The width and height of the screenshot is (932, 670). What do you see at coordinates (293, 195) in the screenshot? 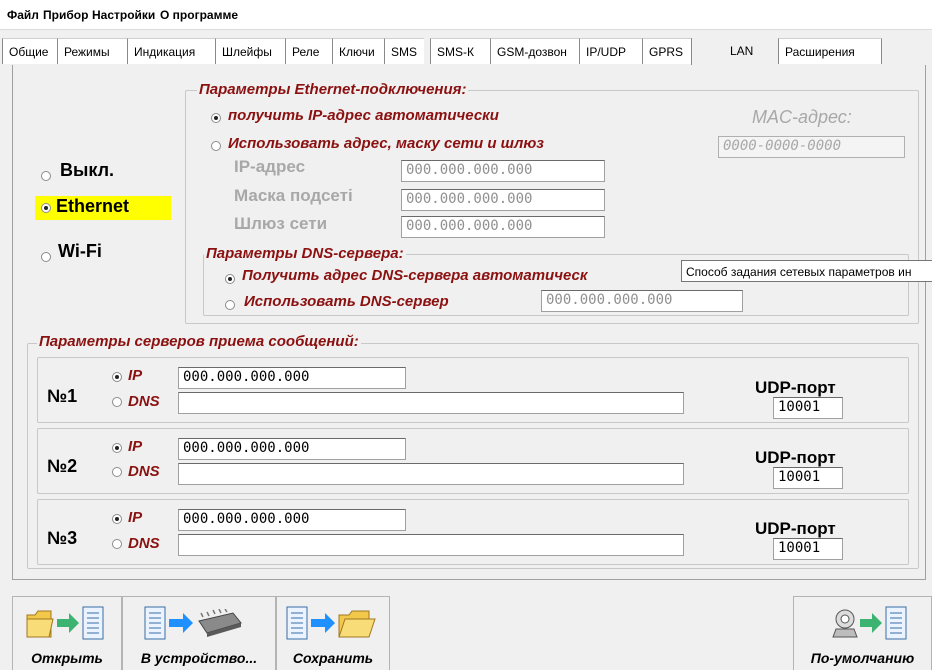
I see `subnet-mask-label: Маска подсеті` at bounding box center [293, 195].